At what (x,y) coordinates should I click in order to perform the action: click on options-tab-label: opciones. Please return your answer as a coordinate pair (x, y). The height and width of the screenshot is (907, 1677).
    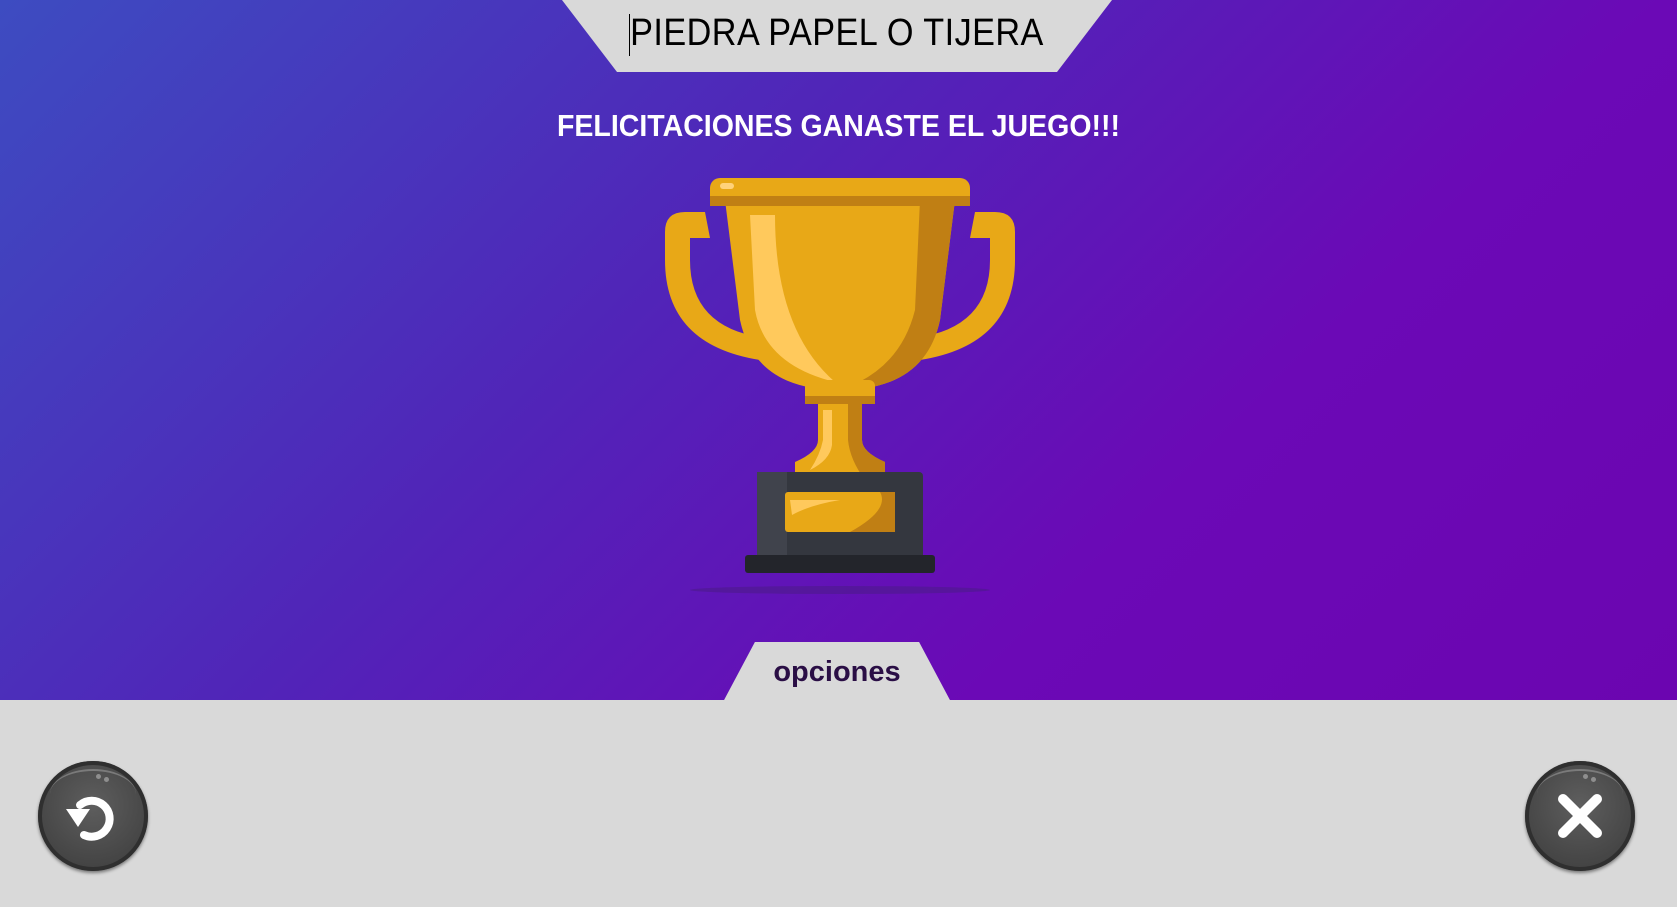
    Looking at the image, I should click on (837, 672).